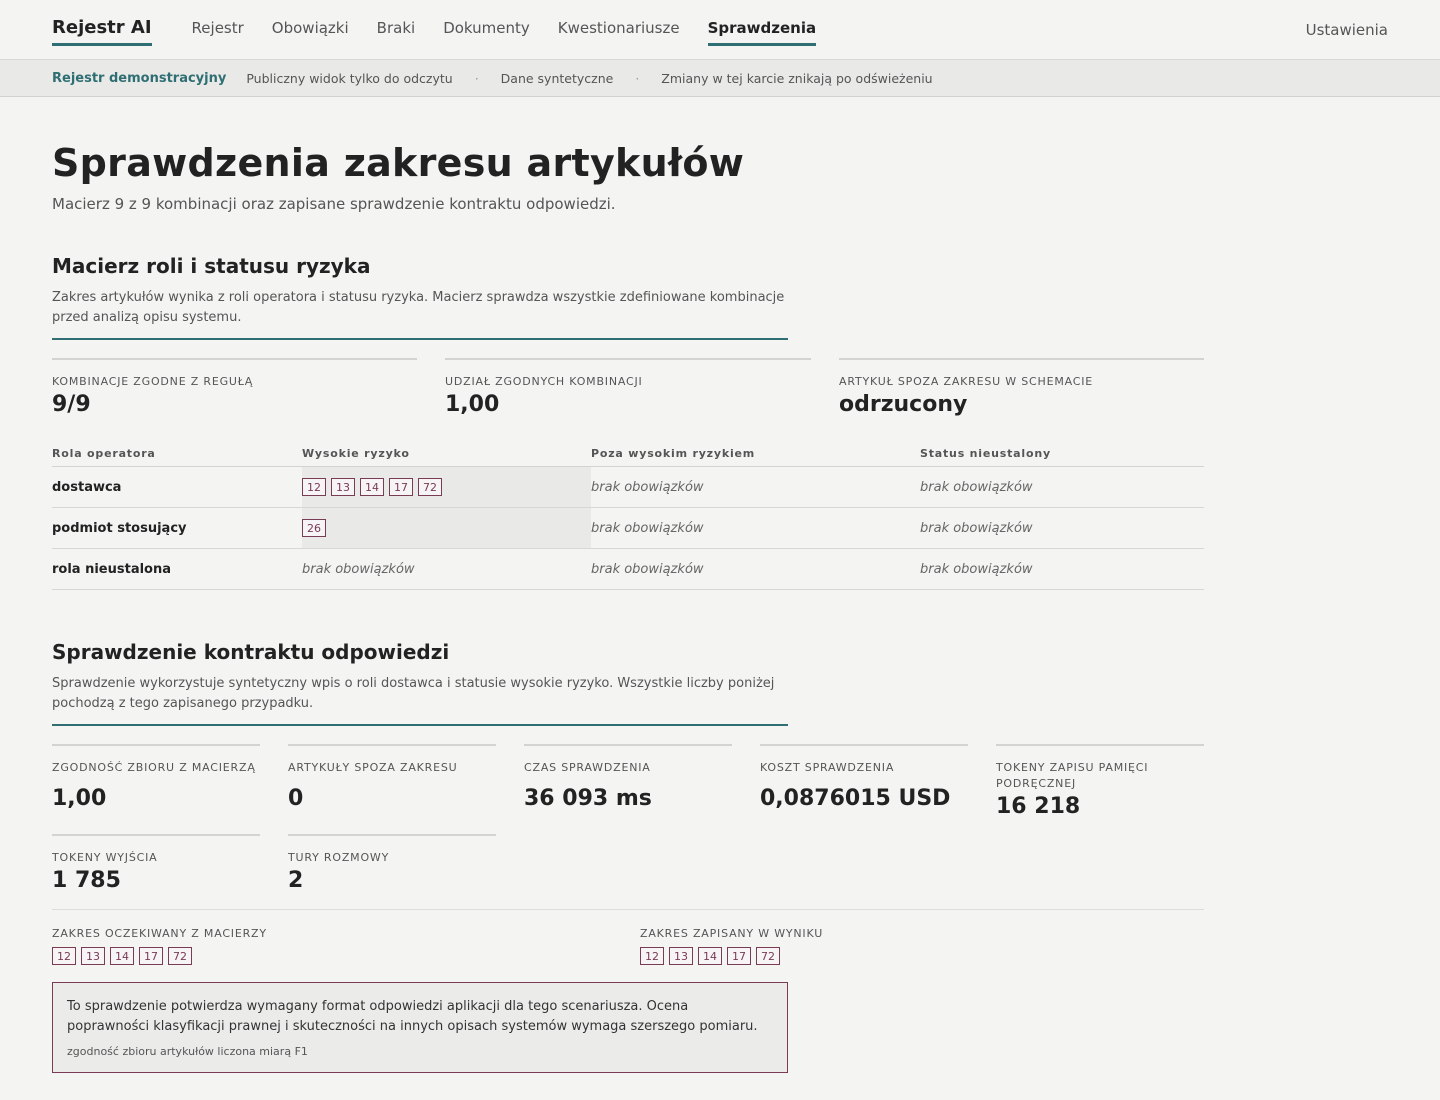  Describe the element at coordinates (619, 31) in the screenshot. I see `nav-link-kwestionariusze: Kwestionariusze` at that location.